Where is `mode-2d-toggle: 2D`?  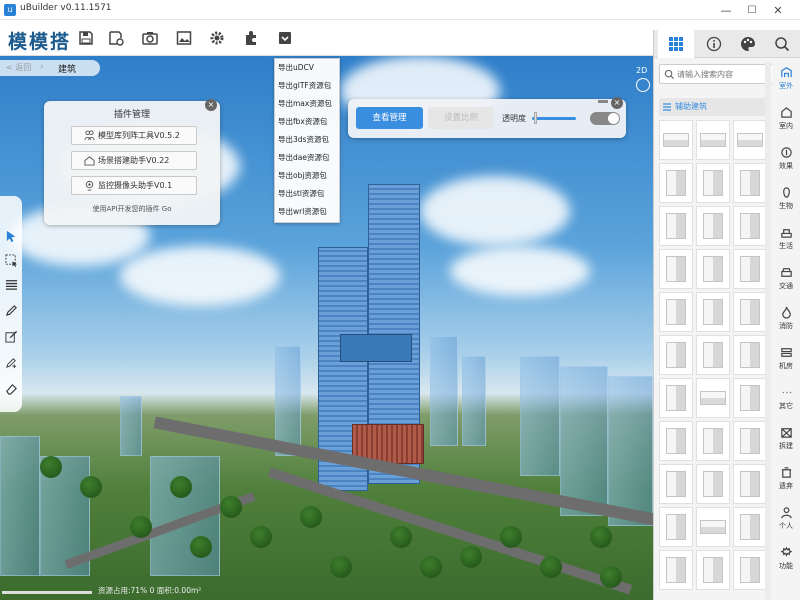 mode-2d-toggle: 2D is located at coordinates (641, 70).